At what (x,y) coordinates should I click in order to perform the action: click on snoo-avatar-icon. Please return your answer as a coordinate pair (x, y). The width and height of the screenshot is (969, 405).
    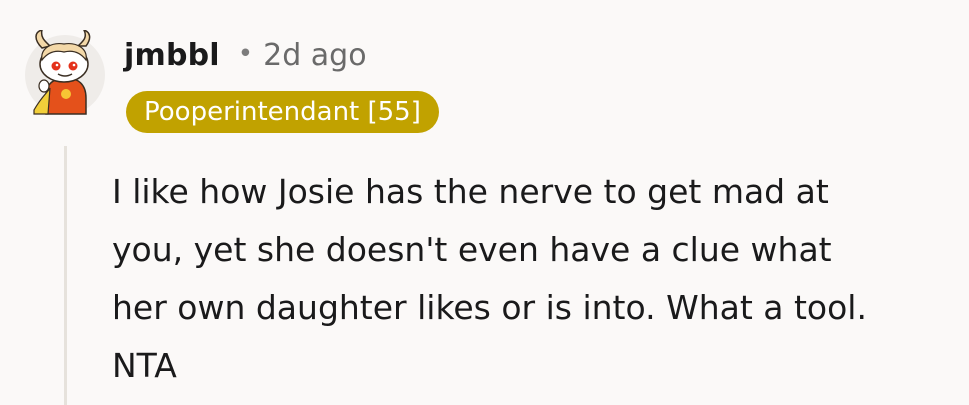
    Looking at the image, I should click on (65, 71).